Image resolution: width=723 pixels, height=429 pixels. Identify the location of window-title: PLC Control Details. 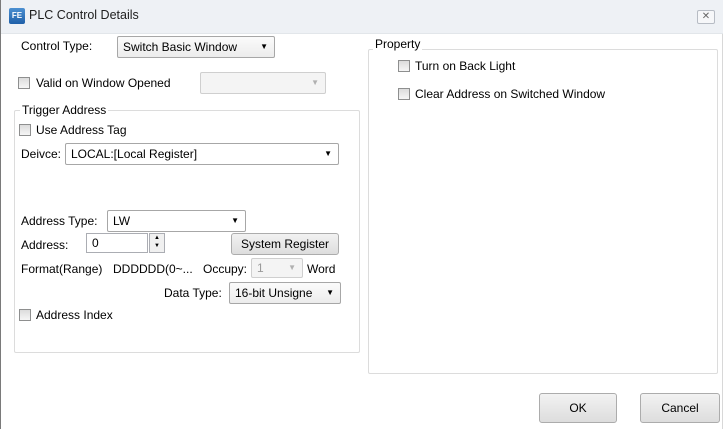
(84, 15).